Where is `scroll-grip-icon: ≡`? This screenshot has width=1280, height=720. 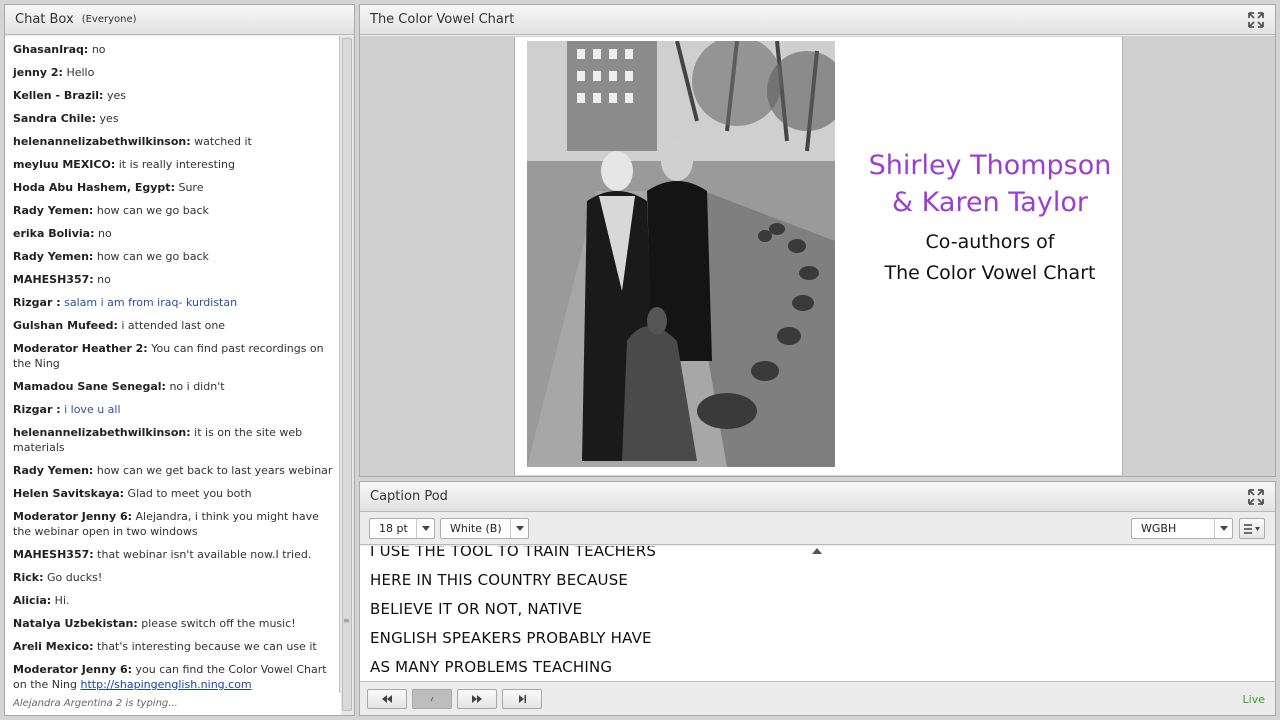 scroll-grip-icon: ≡ is located at coordinates (346, 620).